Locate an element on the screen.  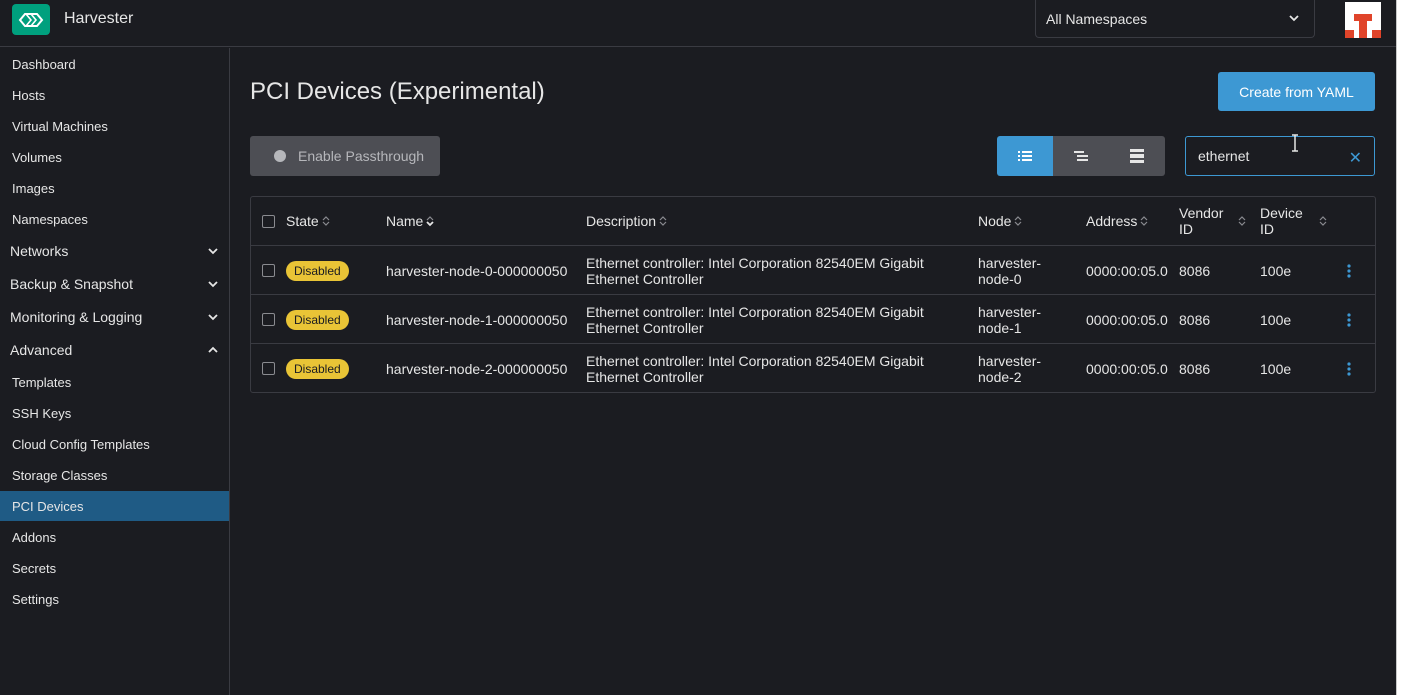
enable-passthrough-button: Enable Passthrough is located at coordinates (345, 156).